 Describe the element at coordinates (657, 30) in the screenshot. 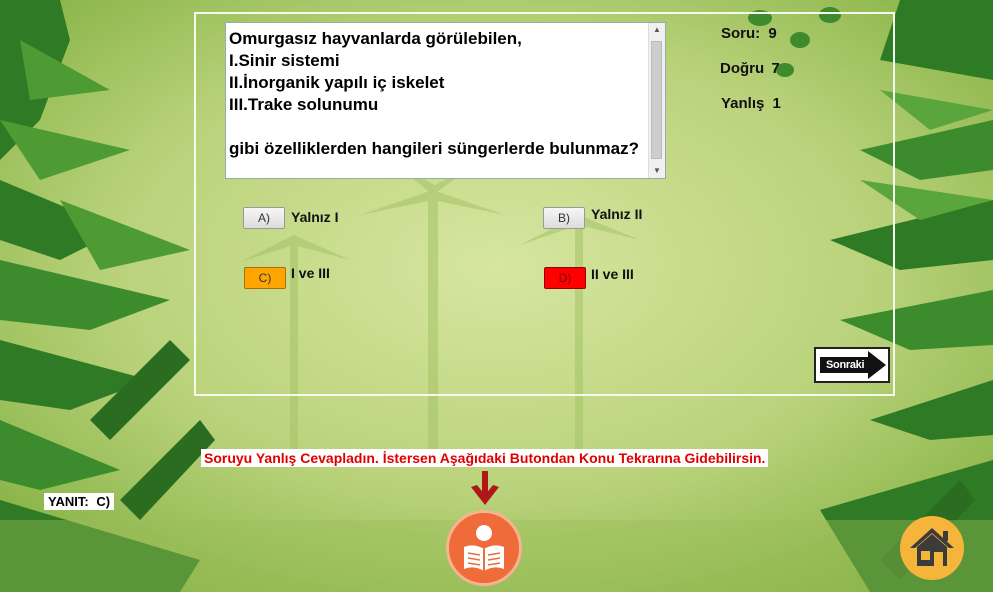

I see `scroll-up-arrow-icon: ▲` at that location.